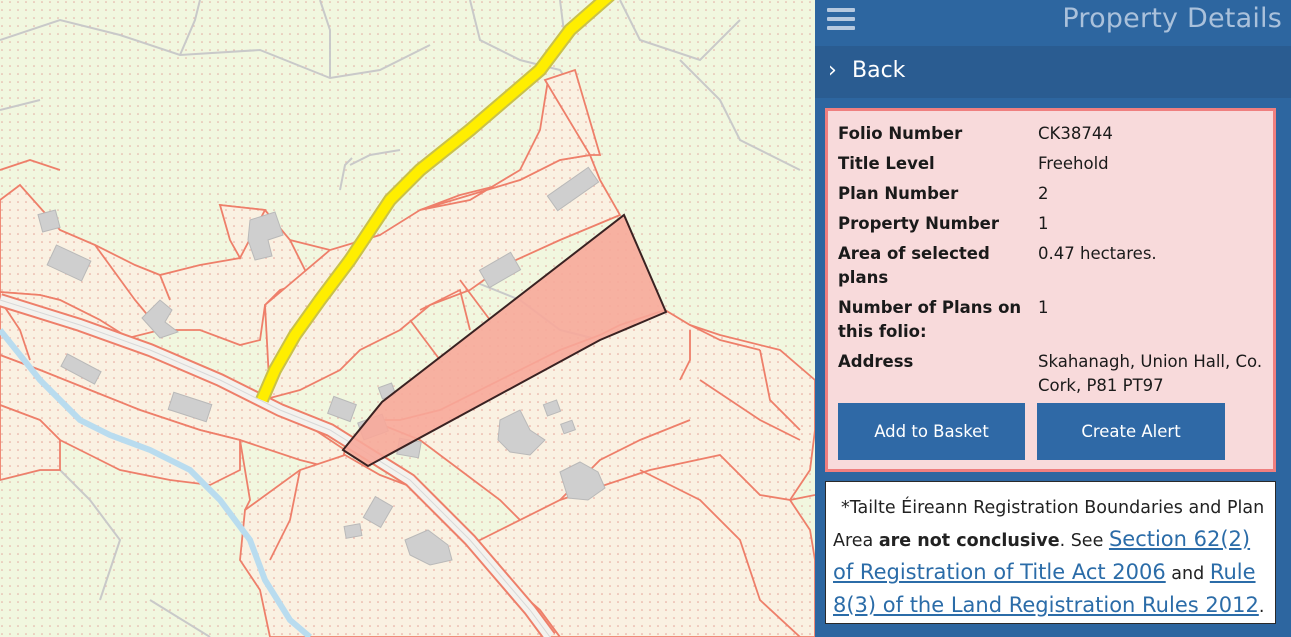  I want to click on create-alert-button: Create Alert, so click(1131, 431).